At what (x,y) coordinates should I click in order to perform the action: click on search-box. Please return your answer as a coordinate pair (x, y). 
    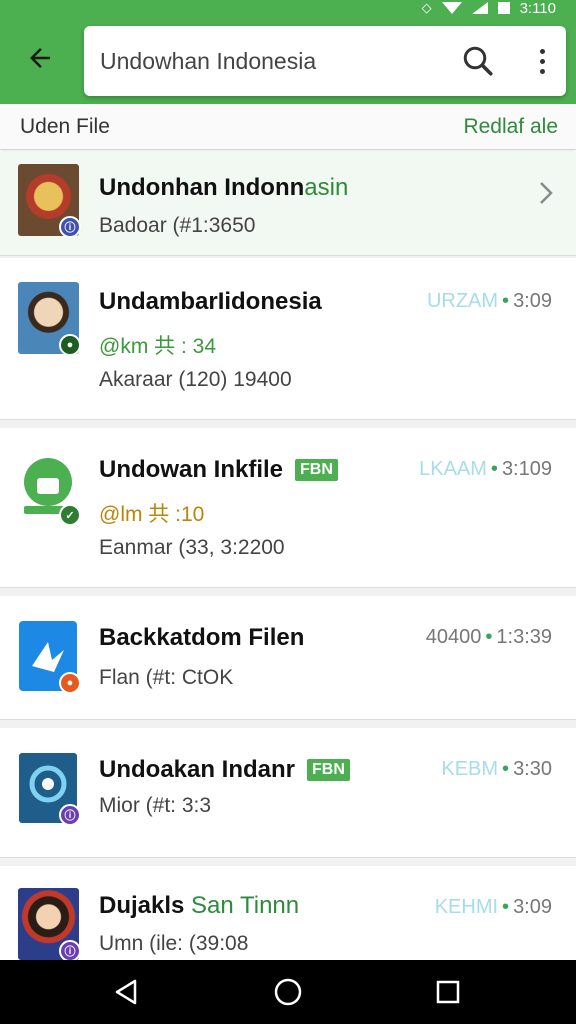
    Looking at the image, I should click on (325, 61).